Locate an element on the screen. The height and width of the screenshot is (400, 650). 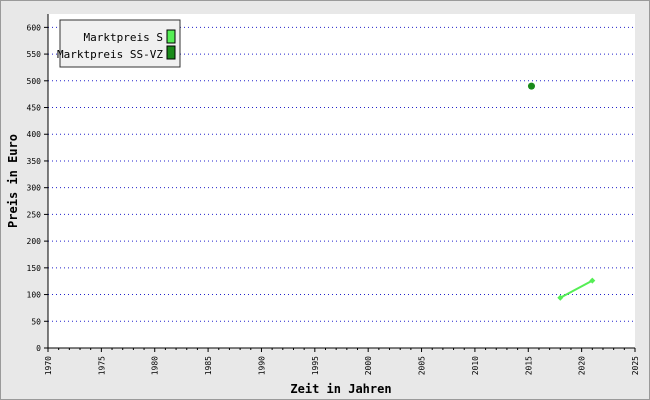
y-tick-label: 0 is located at coordinates (38, 348).